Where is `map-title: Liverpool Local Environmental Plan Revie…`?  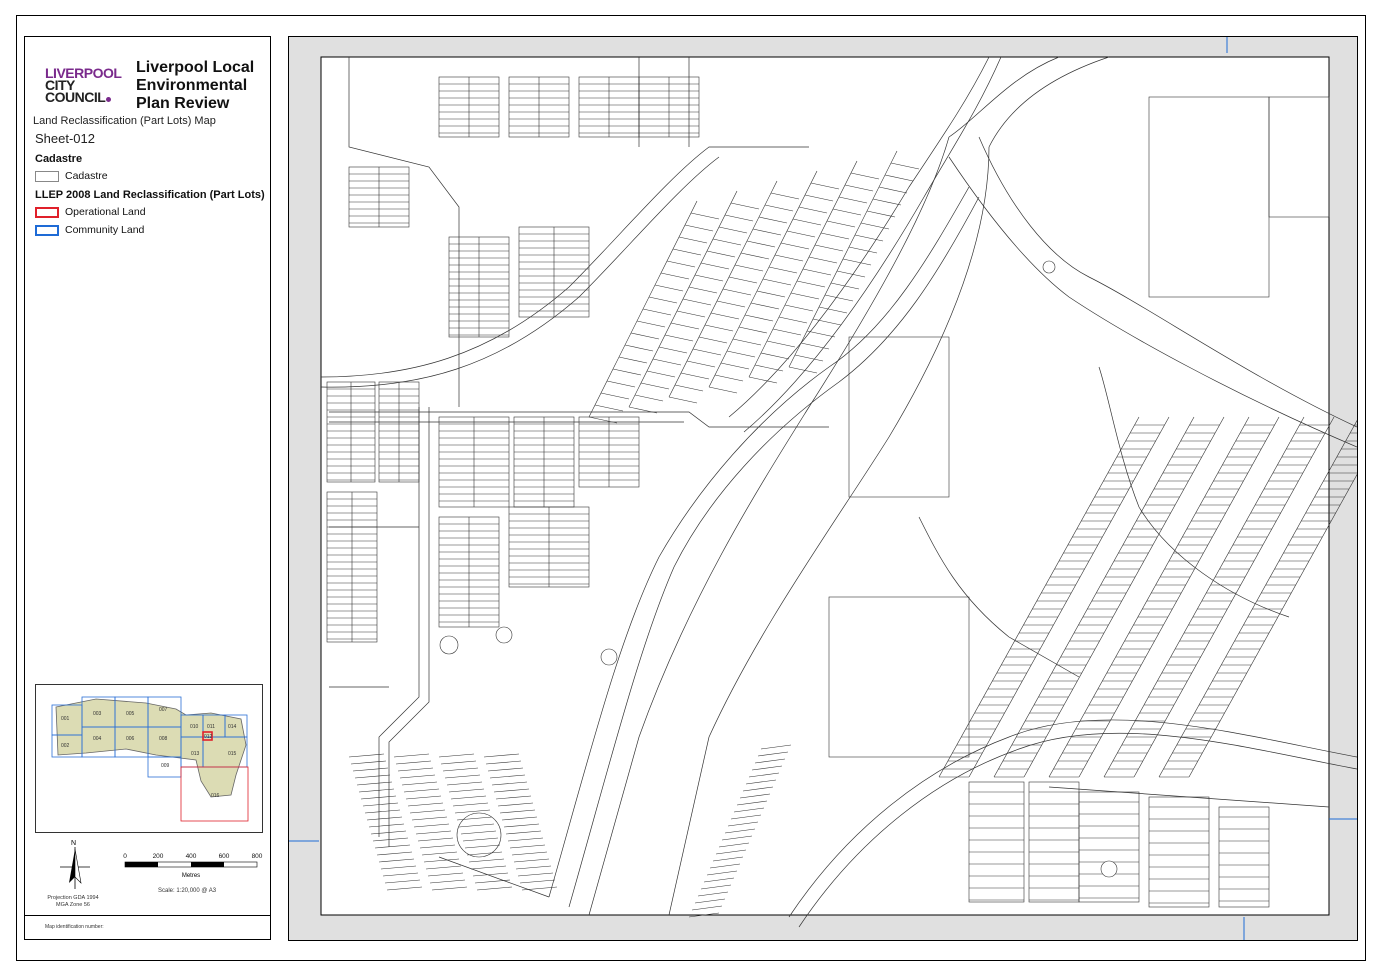 map-title: Liverpool Local Environmental Plan Revie… is located at coordinates (195, 85).